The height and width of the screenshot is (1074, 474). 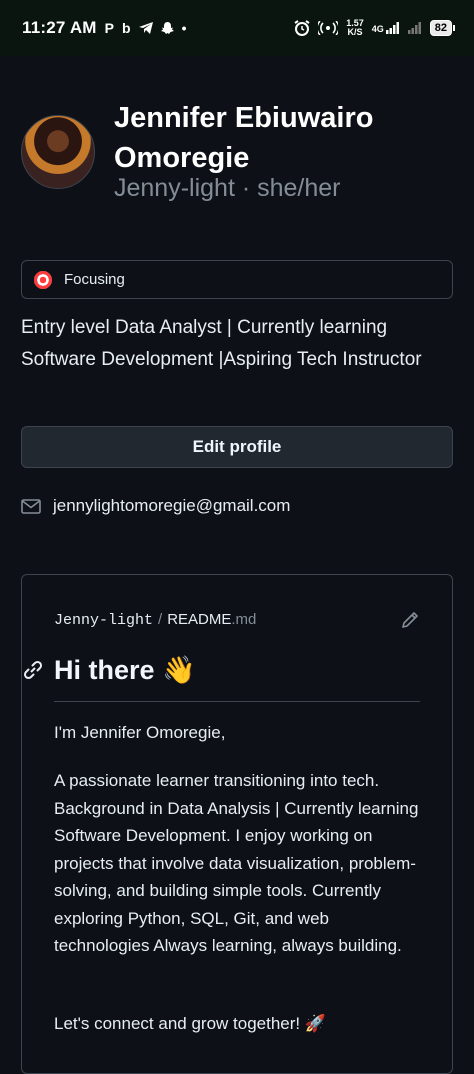 I want to click on hotspot-icon, so click(x=328, y=28).